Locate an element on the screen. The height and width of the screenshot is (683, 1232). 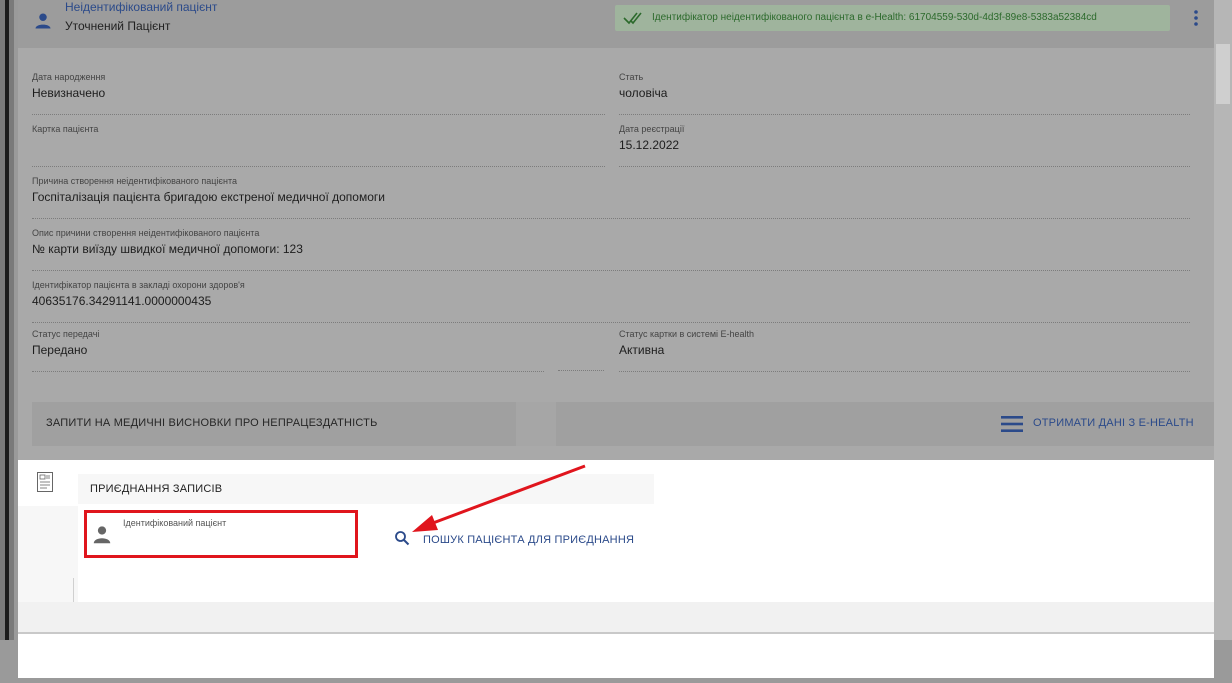
section-highlight-strip is located at coordinates (536, 424).